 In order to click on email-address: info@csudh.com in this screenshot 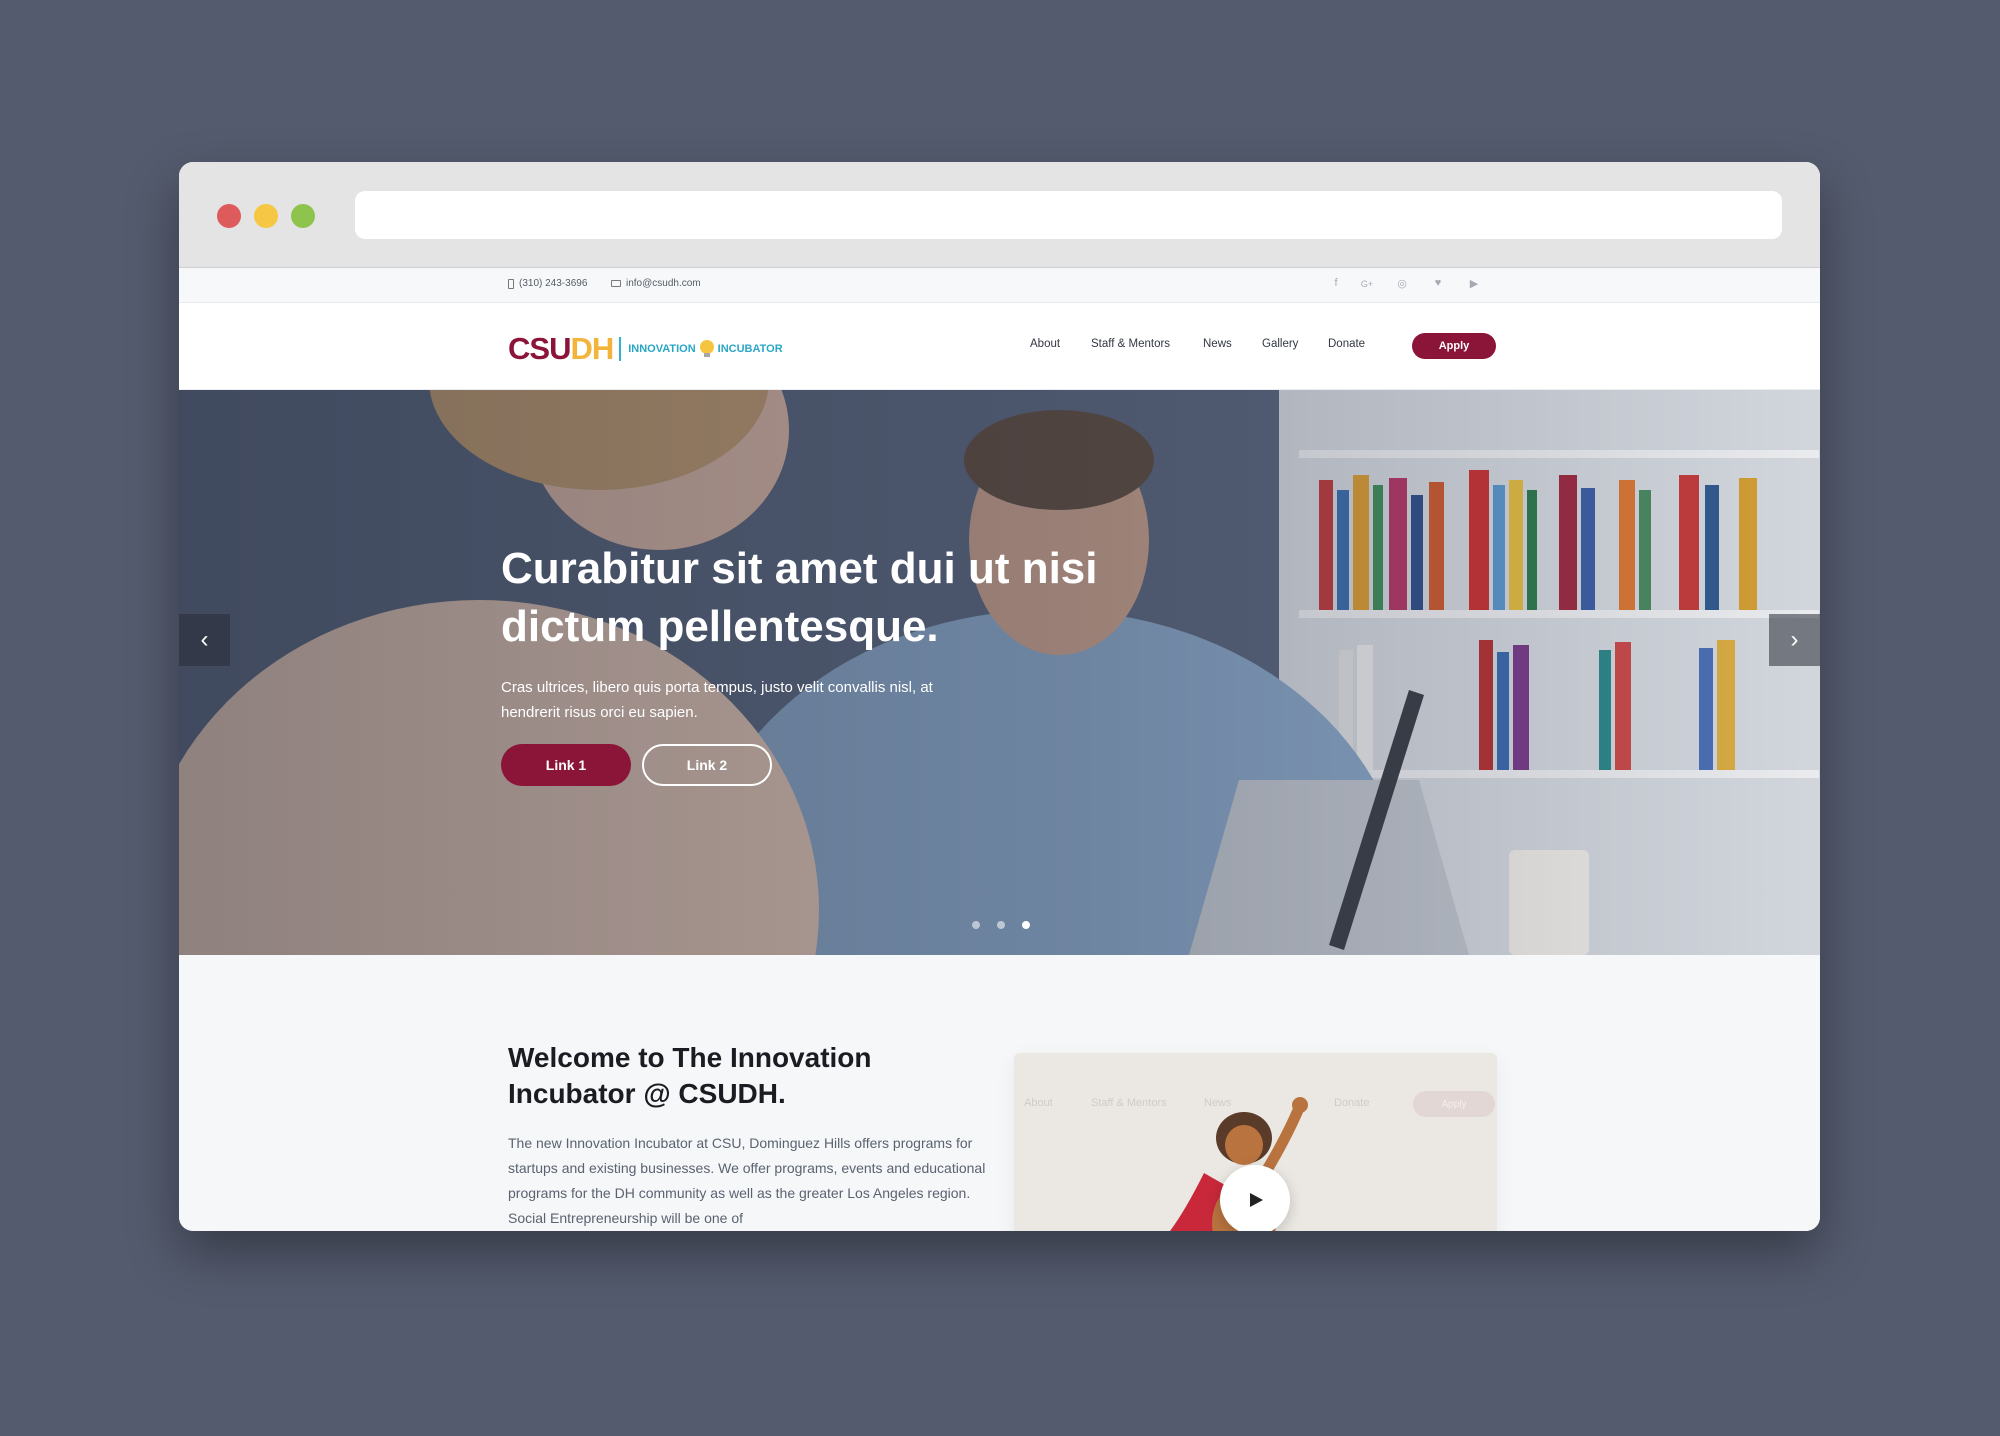, I will do `click(663, 283)`.